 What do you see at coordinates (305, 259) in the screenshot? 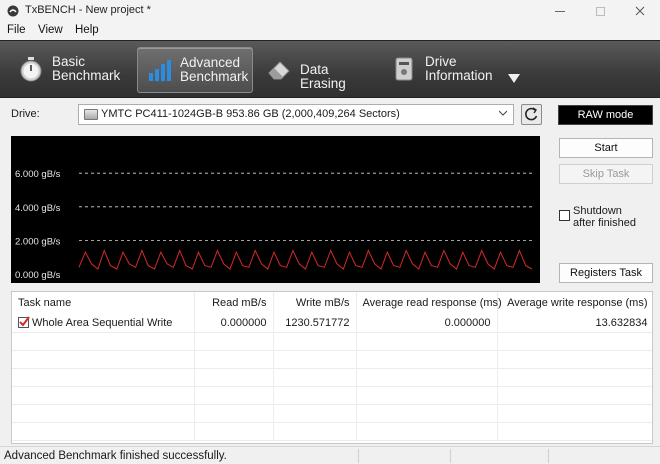
I see `write-speed-line` at bounding box center [305, 259].